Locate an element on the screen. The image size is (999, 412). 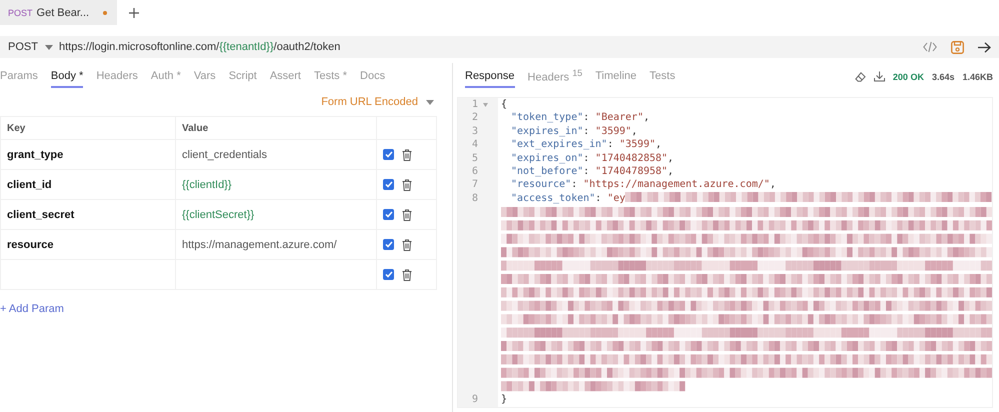
column-header: Value is located at coordinates (276, 128).